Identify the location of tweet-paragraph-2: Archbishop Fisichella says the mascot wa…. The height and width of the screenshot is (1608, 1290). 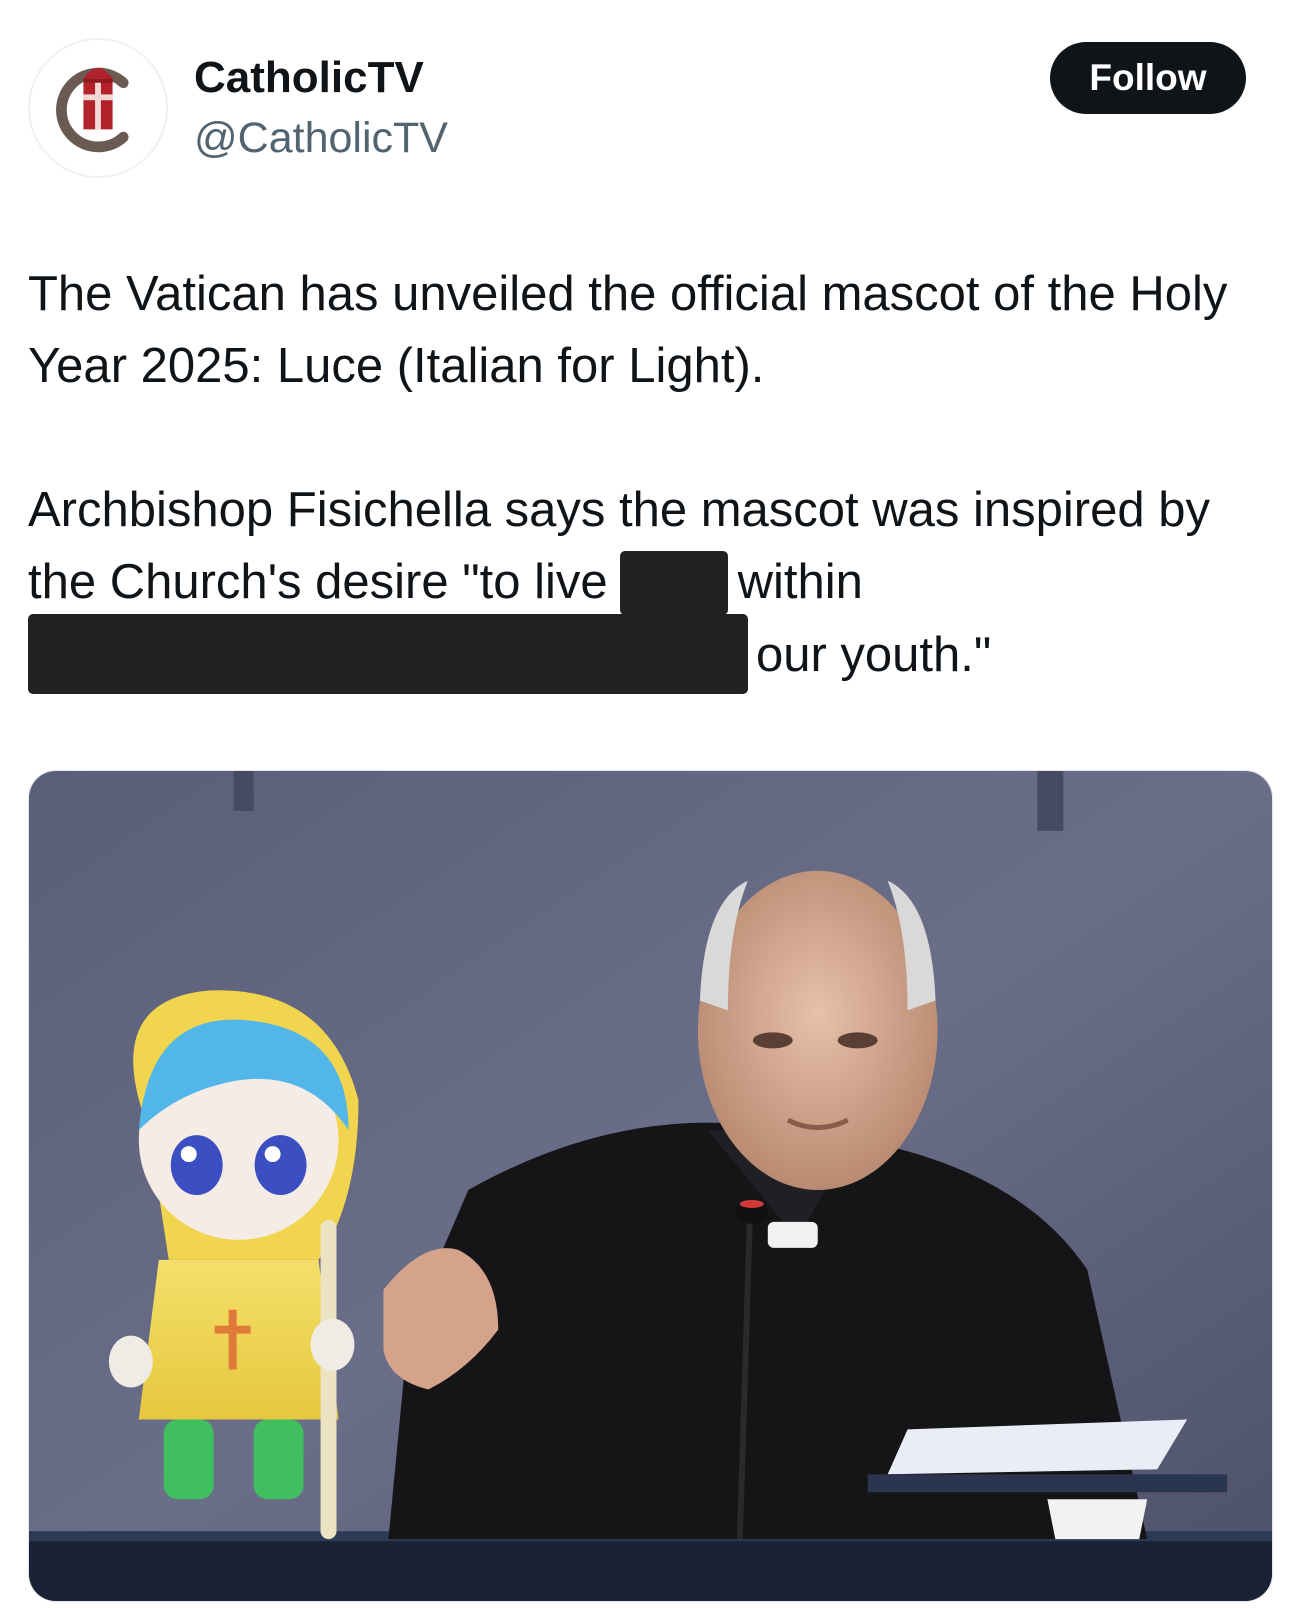
(648, 586).